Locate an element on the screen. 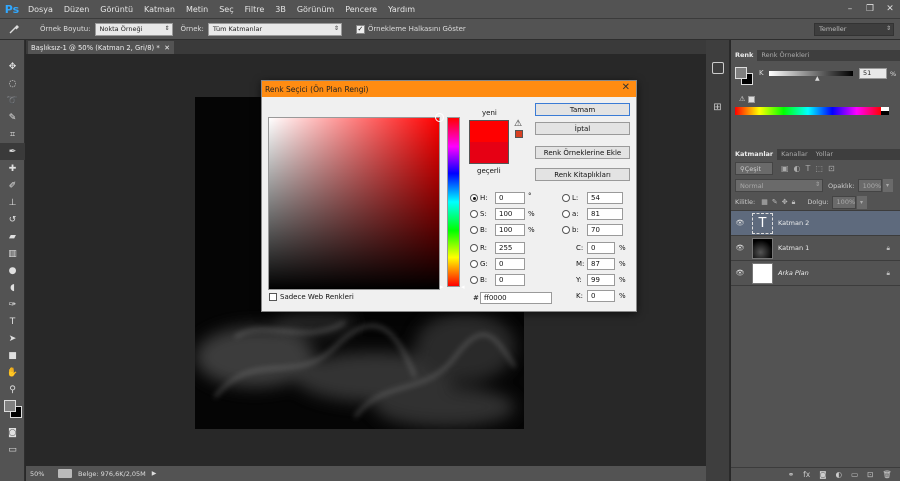 The image size is (900, 481). eraser-tool-icon: ▰ is located at coordinates (12, 236).